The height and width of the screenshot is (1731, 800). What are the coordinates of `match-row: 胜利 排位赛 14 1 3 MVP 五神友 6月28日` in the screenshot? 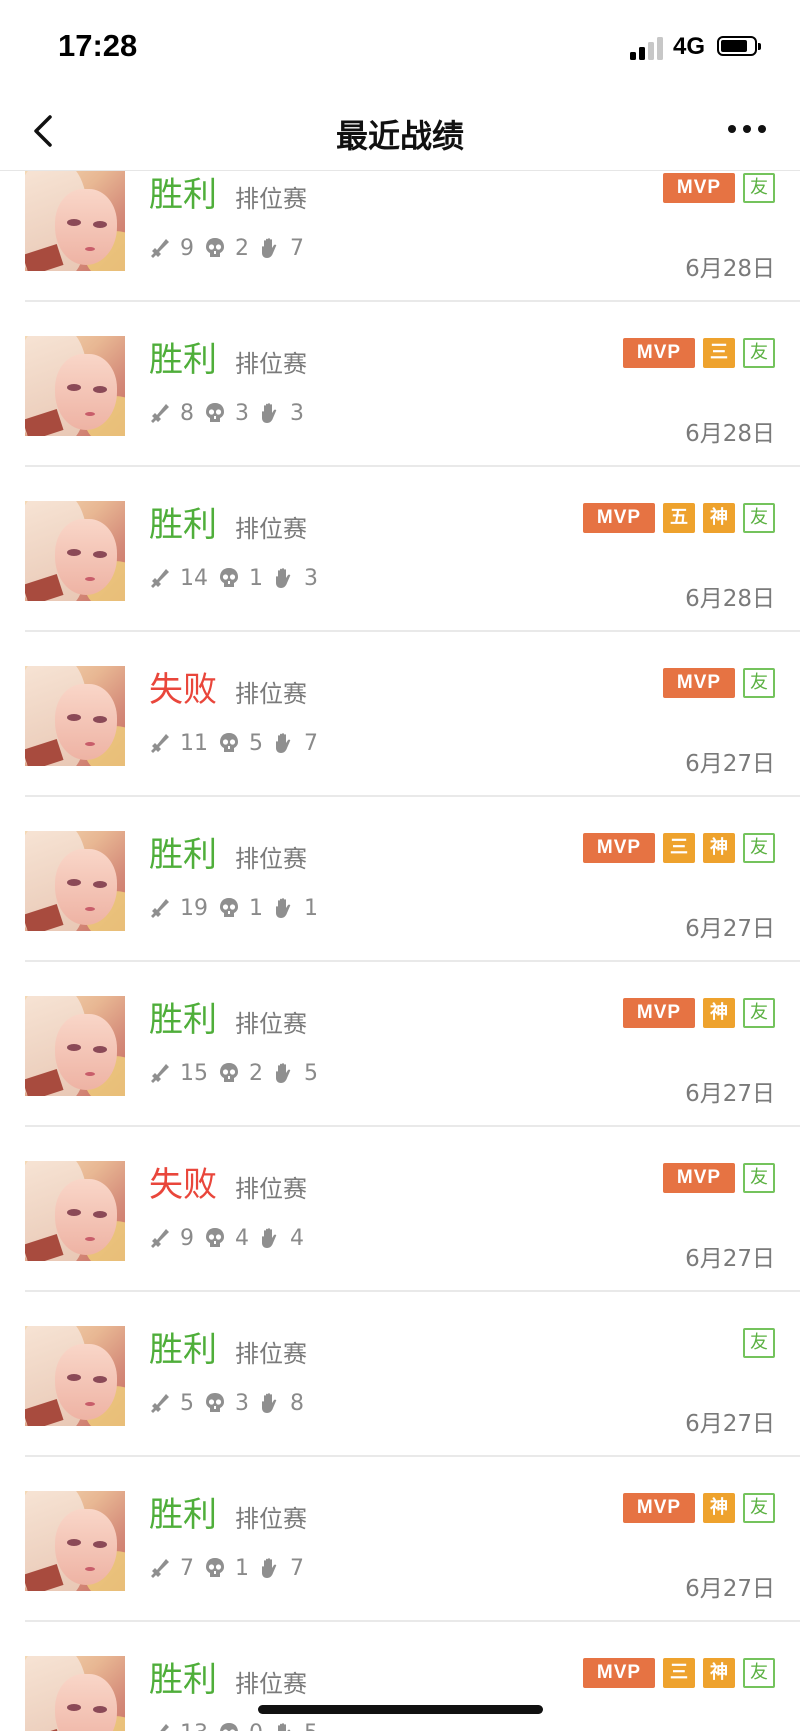 It's located at (400, 549).